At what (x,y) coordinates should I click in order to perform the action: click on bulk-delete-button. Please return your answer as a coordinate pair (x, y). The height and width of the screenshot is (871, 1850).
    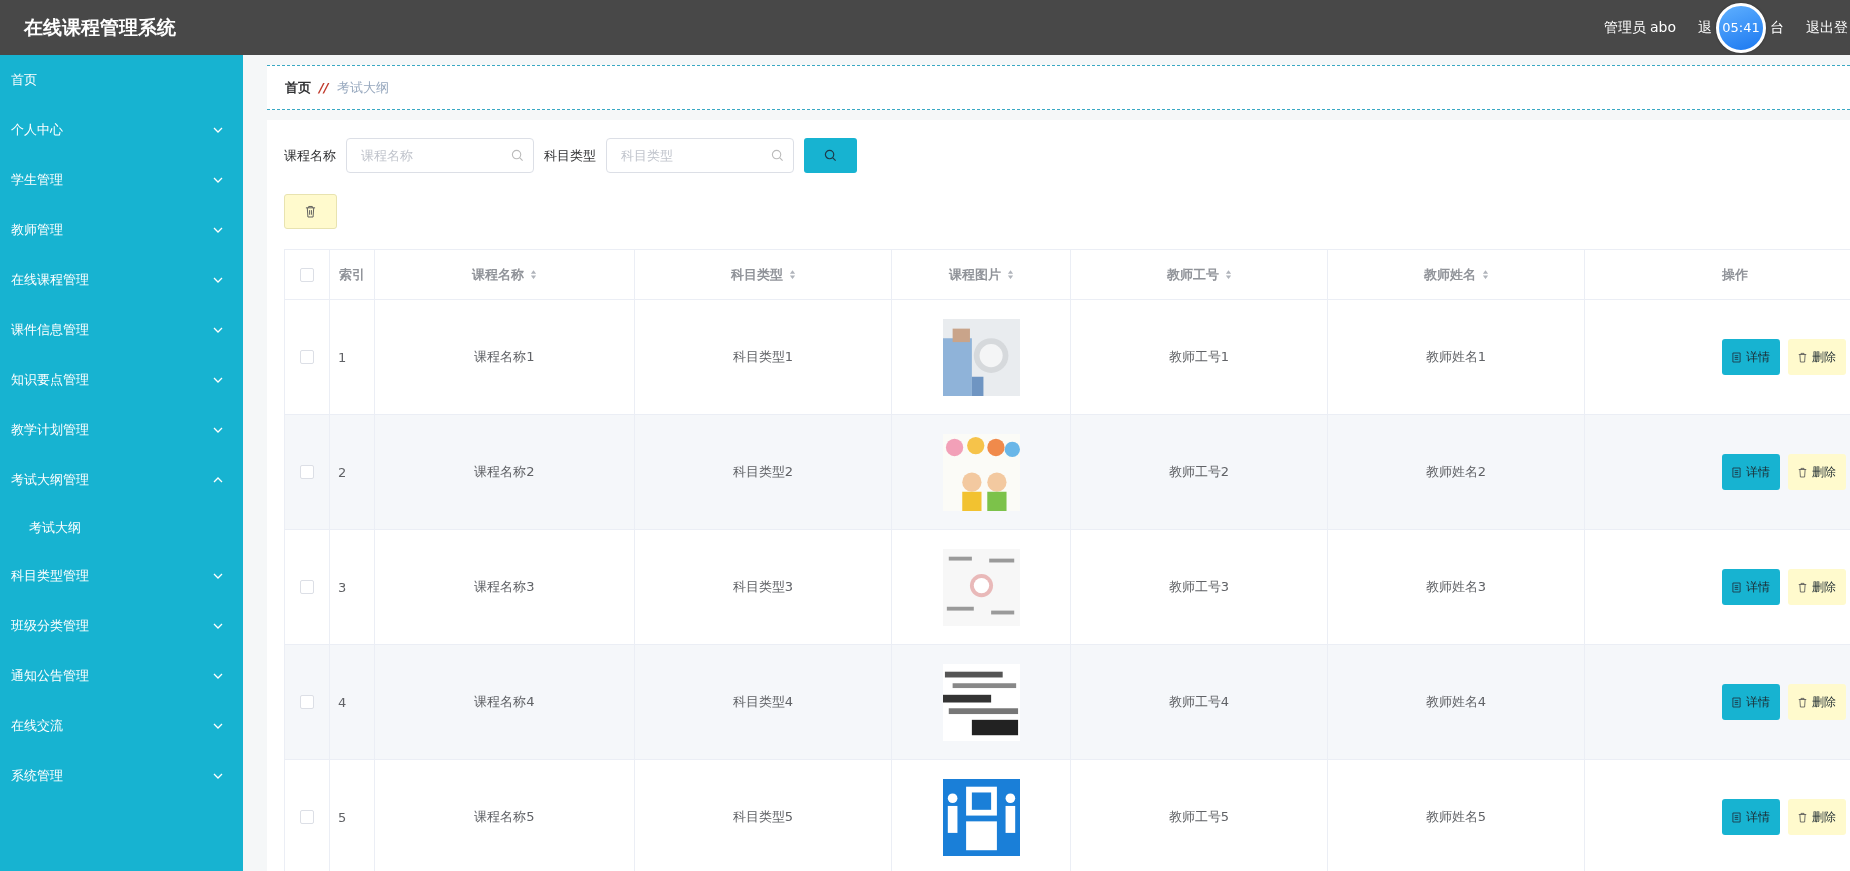
    Looking at the image, I should click on (310, 211).